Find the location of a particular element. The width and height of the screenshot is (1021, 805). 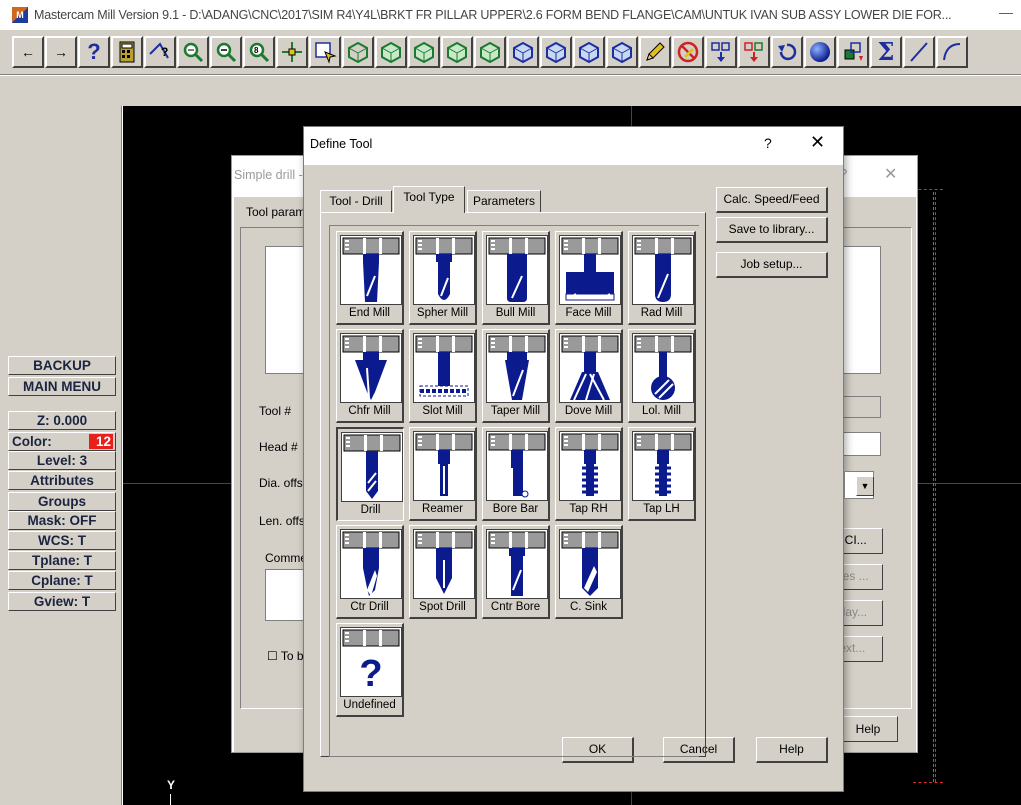

calculator-button is located at coordinates (127, 52).